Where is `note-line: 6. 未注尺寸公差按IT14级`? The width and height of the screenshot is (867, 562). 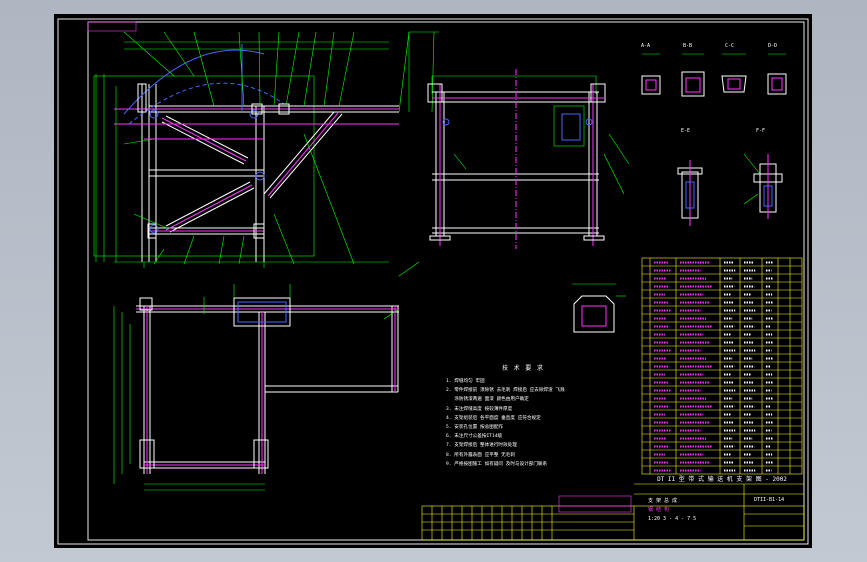 note-line: 6. 未注尺寸公差按IT14级 is located at coordinates (474, 437).